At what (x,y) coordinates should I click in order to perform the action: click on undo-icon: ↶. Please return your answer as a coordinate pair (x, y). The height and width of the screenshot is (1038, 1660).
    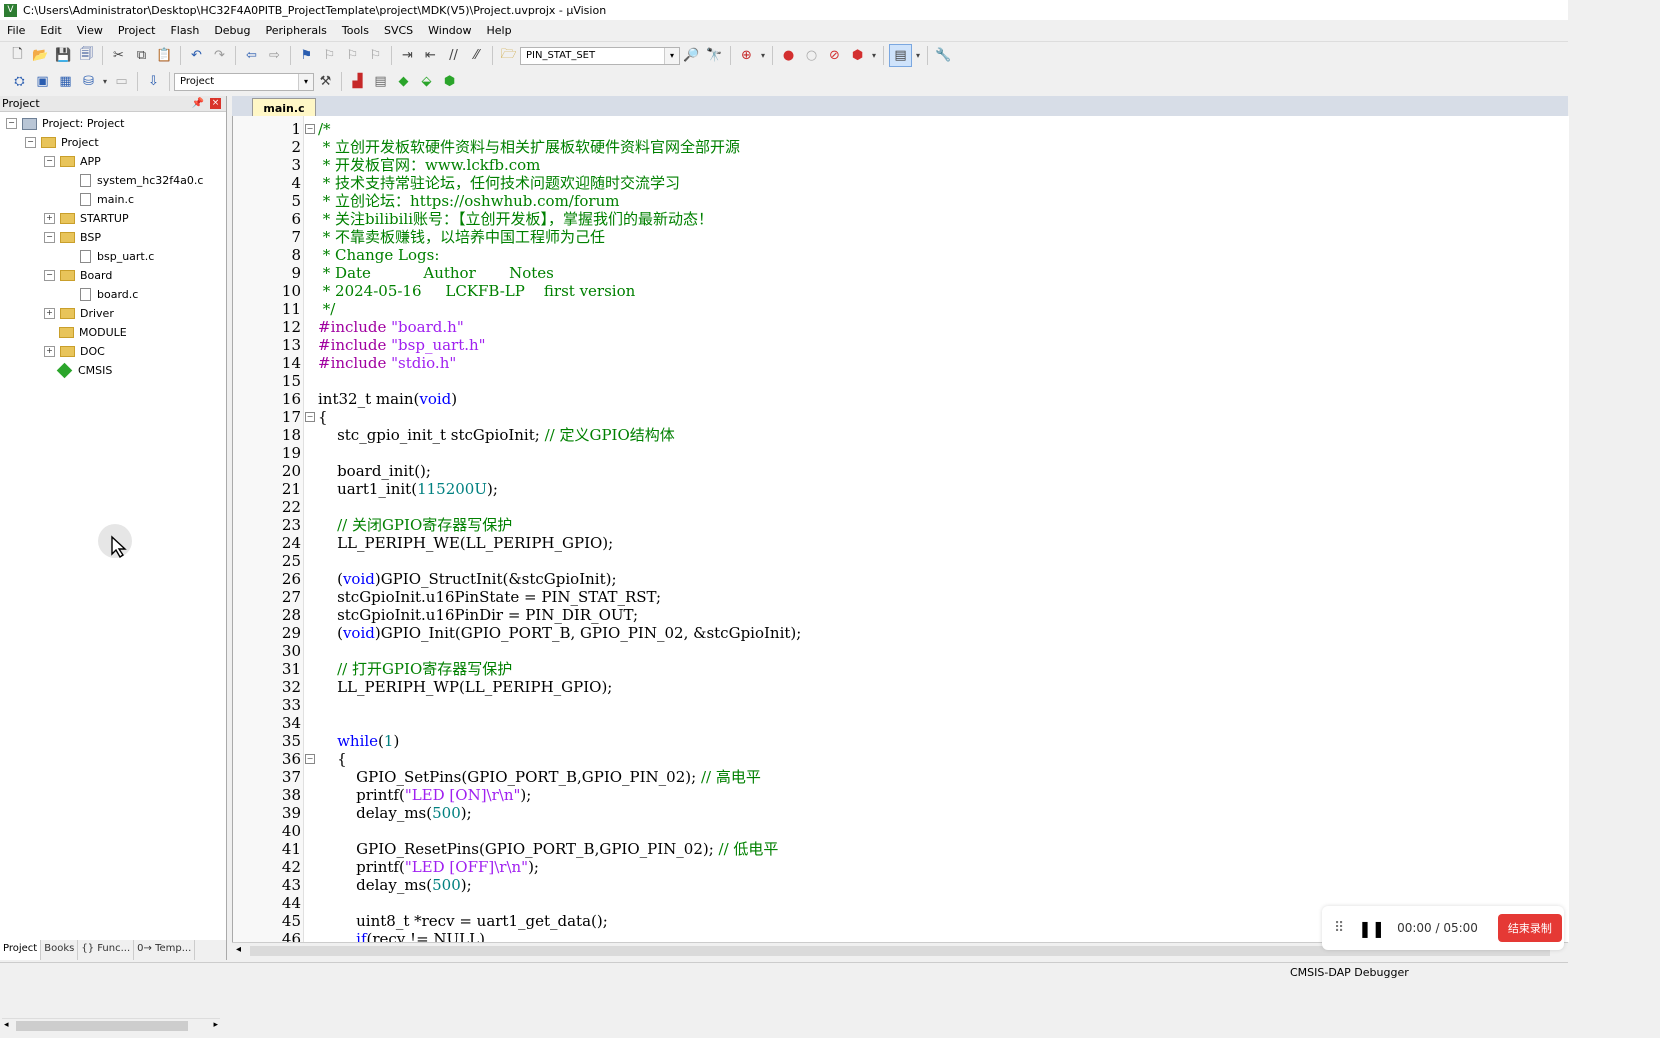
    Looking at the image, I should click on (196, 55).